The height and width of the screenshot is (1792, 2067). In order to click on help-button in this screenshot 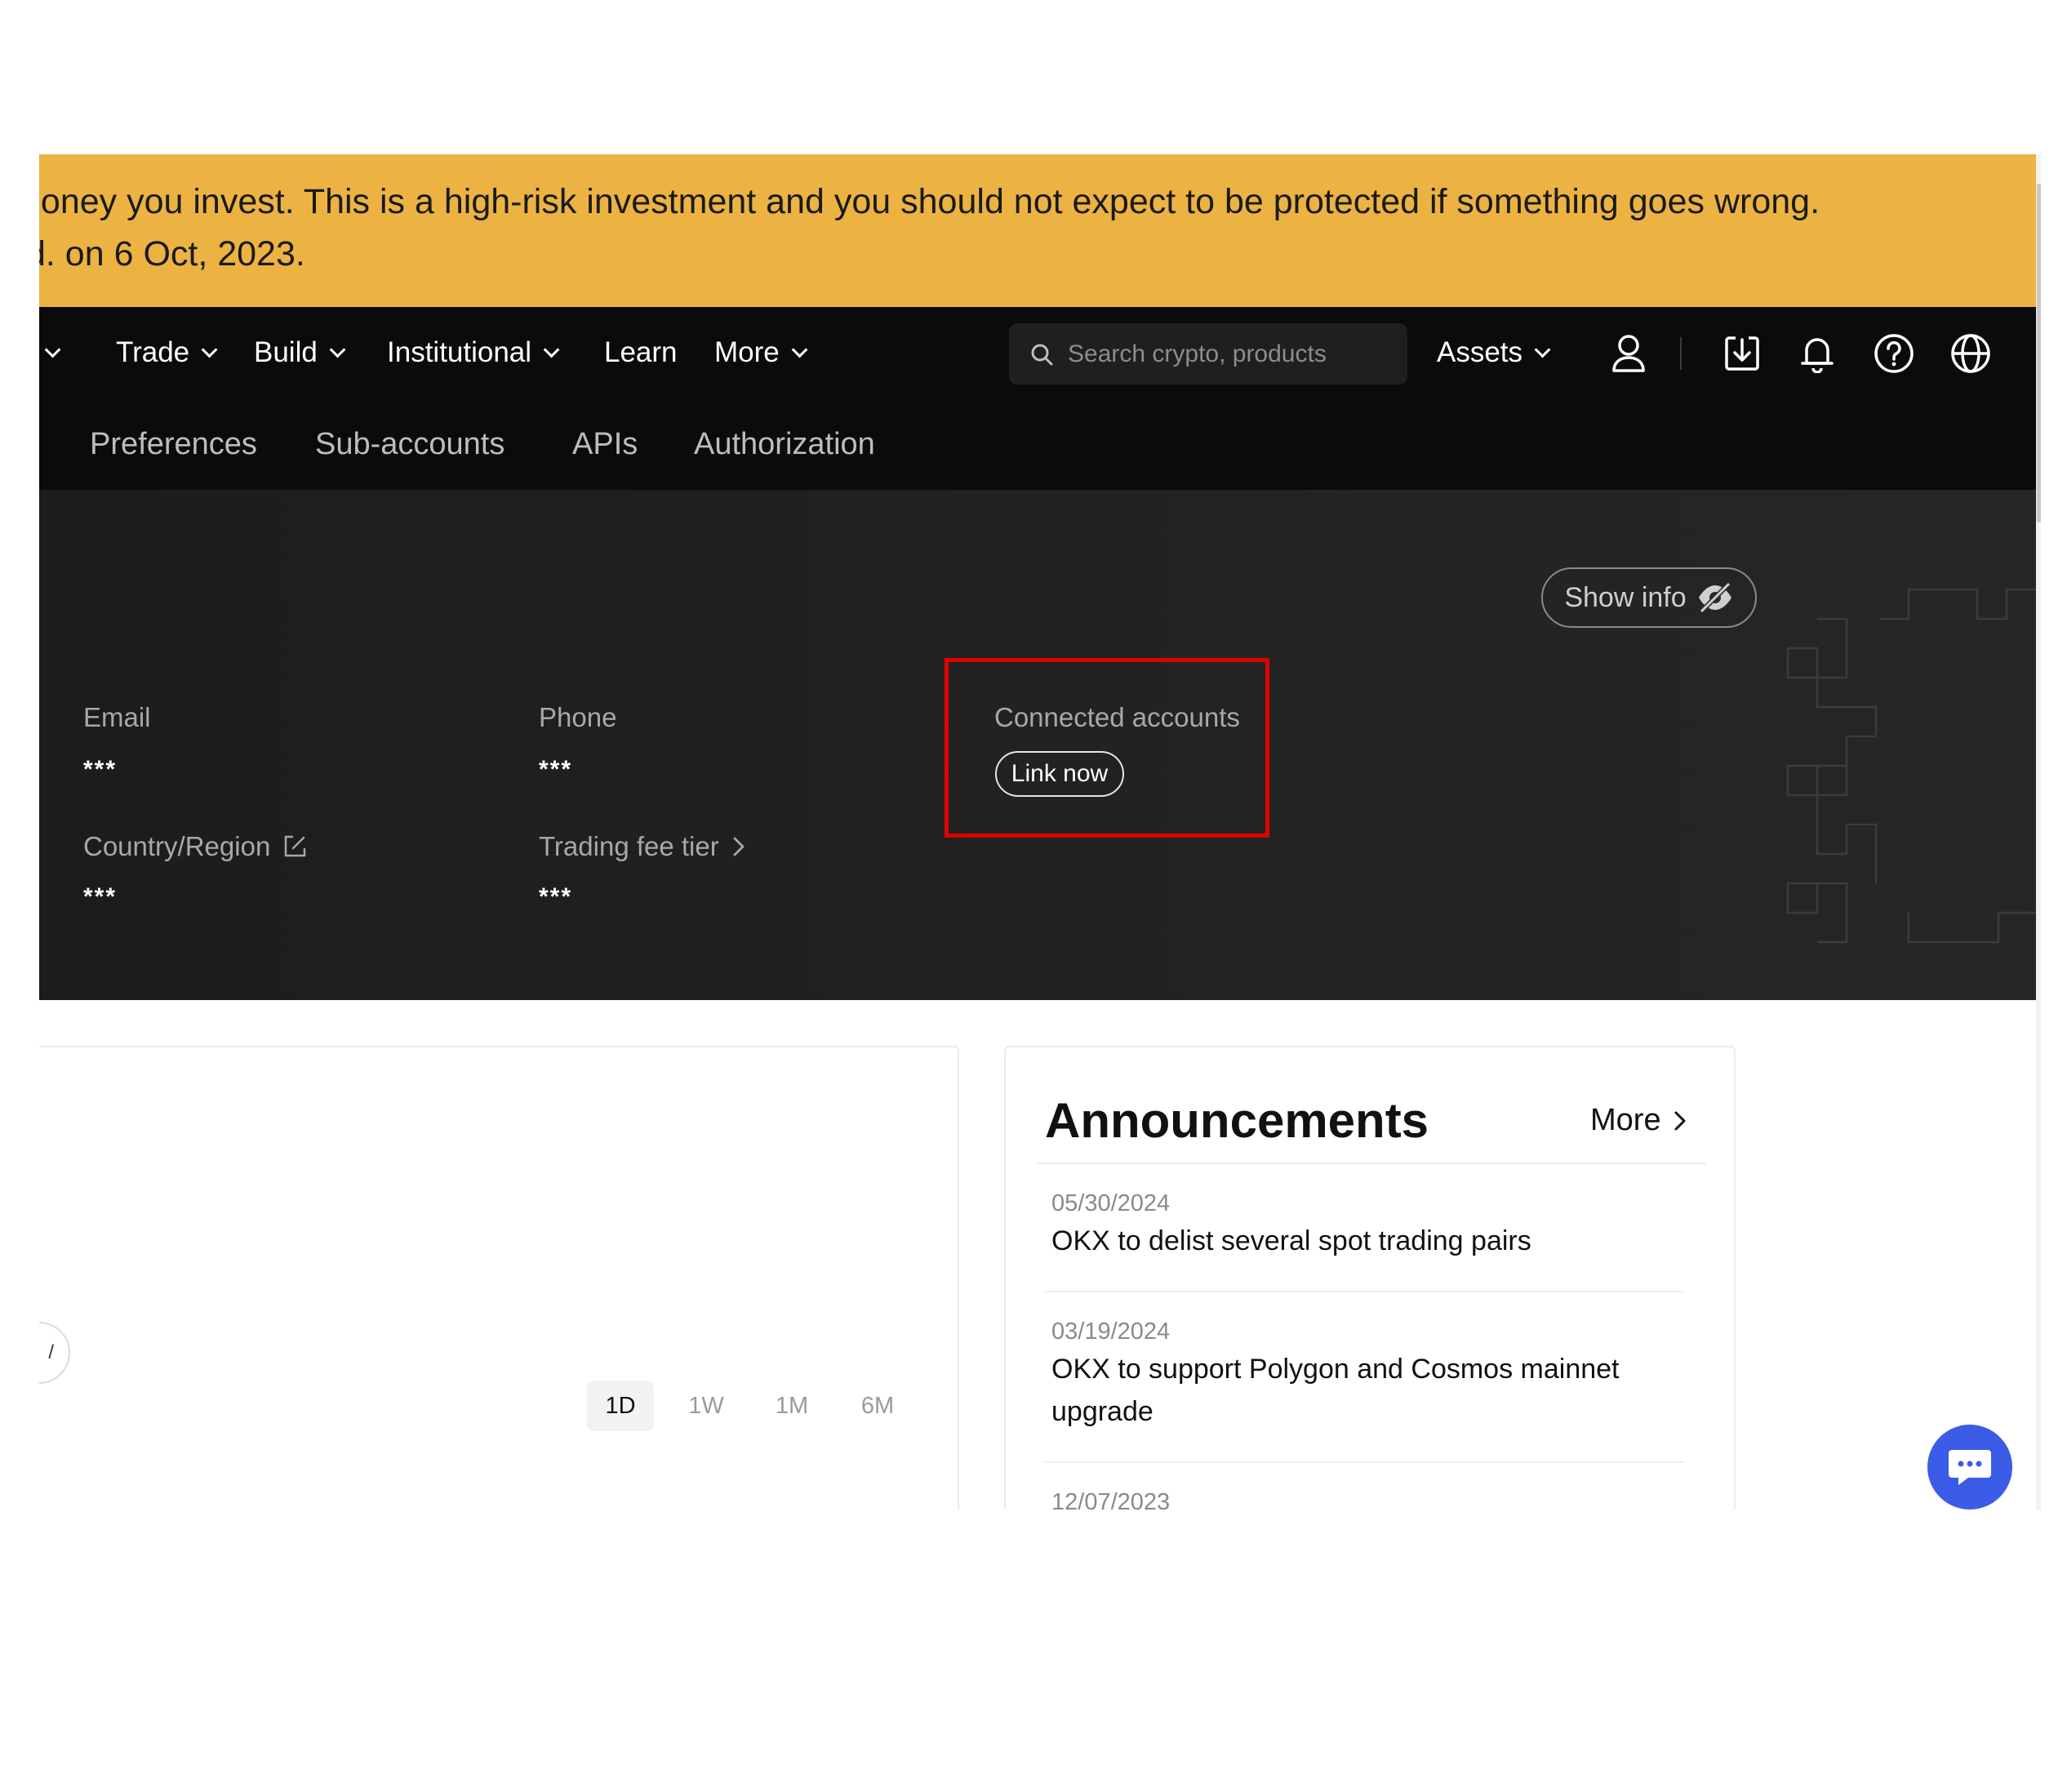, I will do `click(1894, 353)`.